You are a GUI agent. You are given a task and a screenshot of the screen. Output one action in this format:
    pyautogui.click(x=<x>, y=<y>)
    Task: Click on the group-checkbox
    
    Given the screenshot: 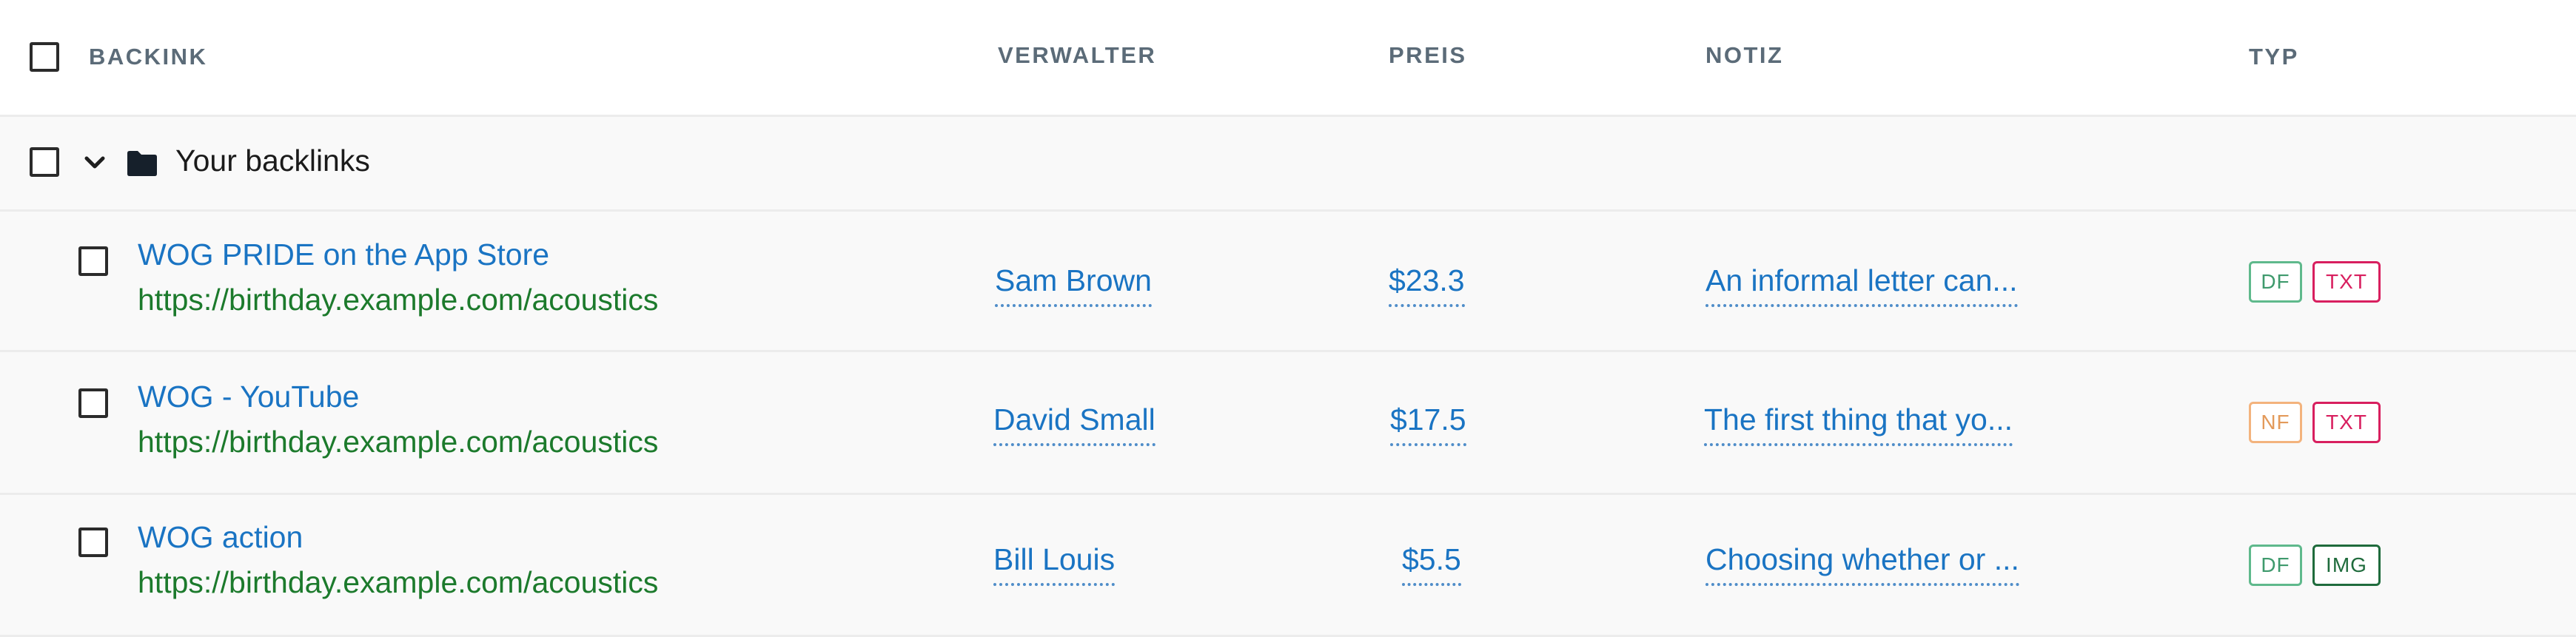 What is the action you would take?
    pyautogui.click(x=44, y=162)
    